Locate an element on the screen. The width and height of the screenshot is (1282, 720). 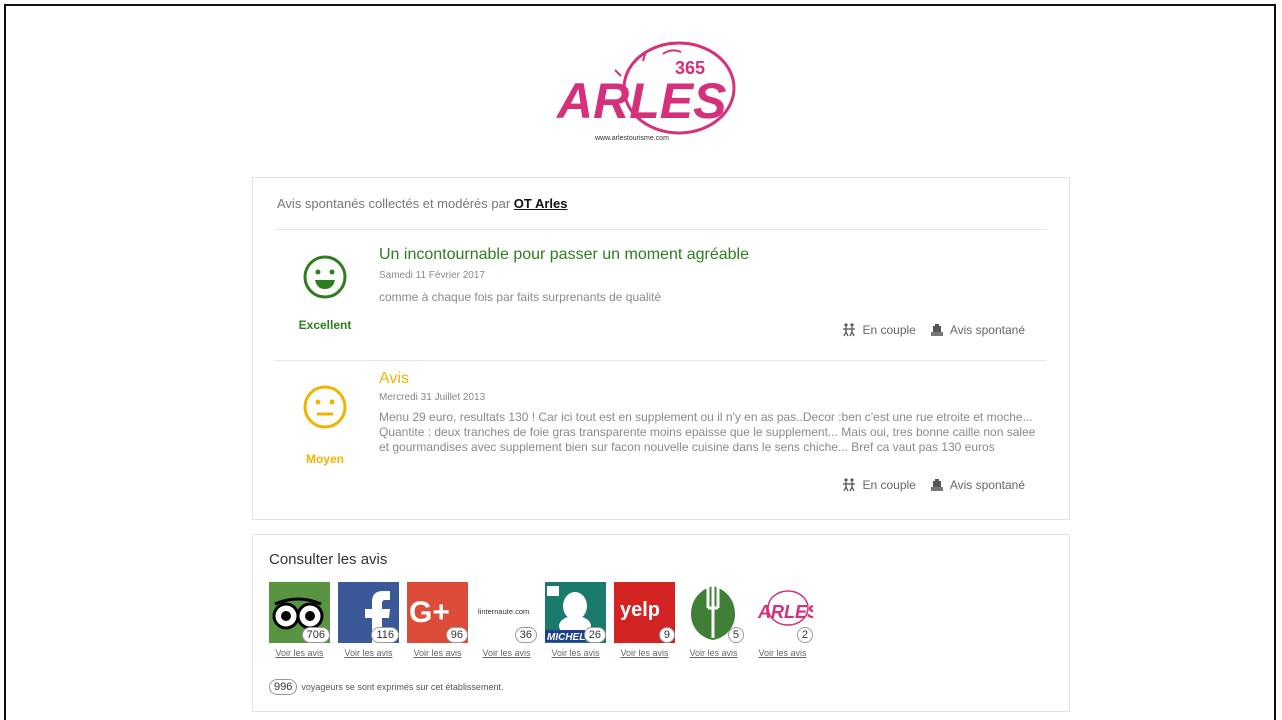
total-count-badge: 996 is located at coordinates (283, 687).